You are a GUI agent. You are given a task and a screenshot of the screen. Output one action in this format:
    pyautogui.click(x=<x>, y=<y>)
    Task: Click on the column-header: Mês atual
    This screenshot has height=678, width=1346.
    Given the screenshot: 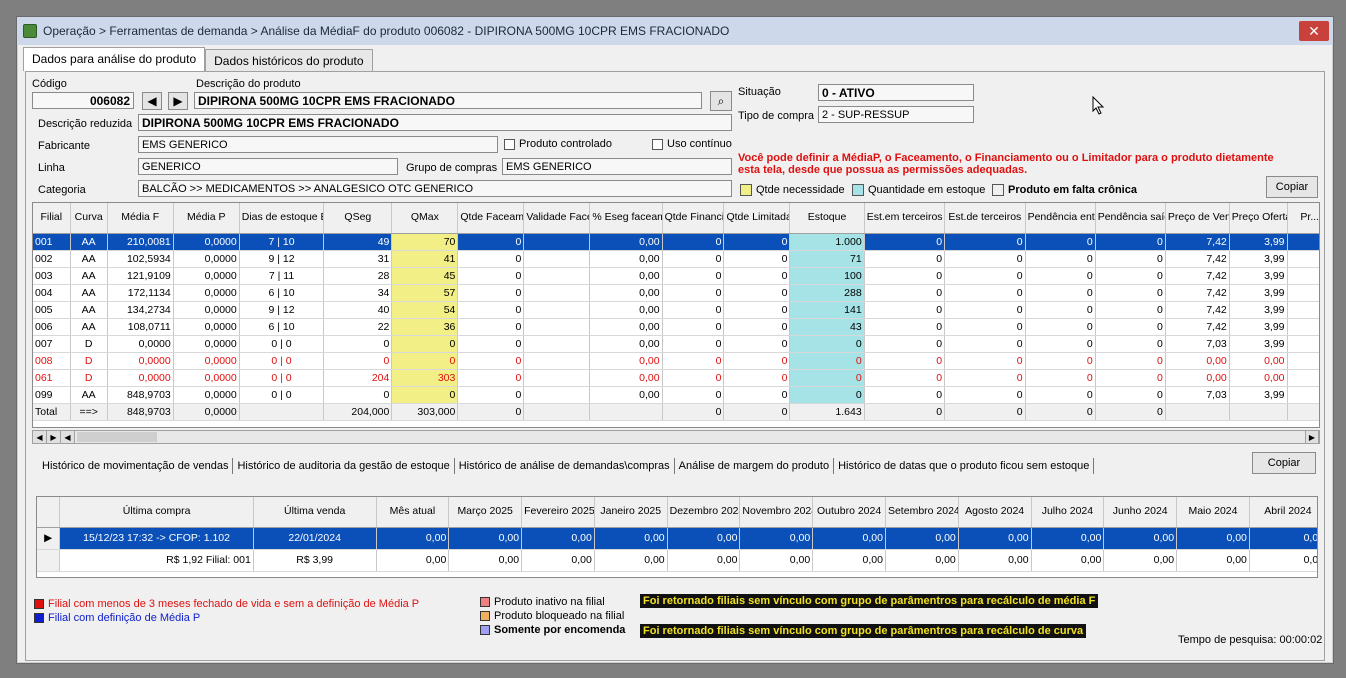 What is the action you would take?
    pyautogui.click(x=413, y=512)
    